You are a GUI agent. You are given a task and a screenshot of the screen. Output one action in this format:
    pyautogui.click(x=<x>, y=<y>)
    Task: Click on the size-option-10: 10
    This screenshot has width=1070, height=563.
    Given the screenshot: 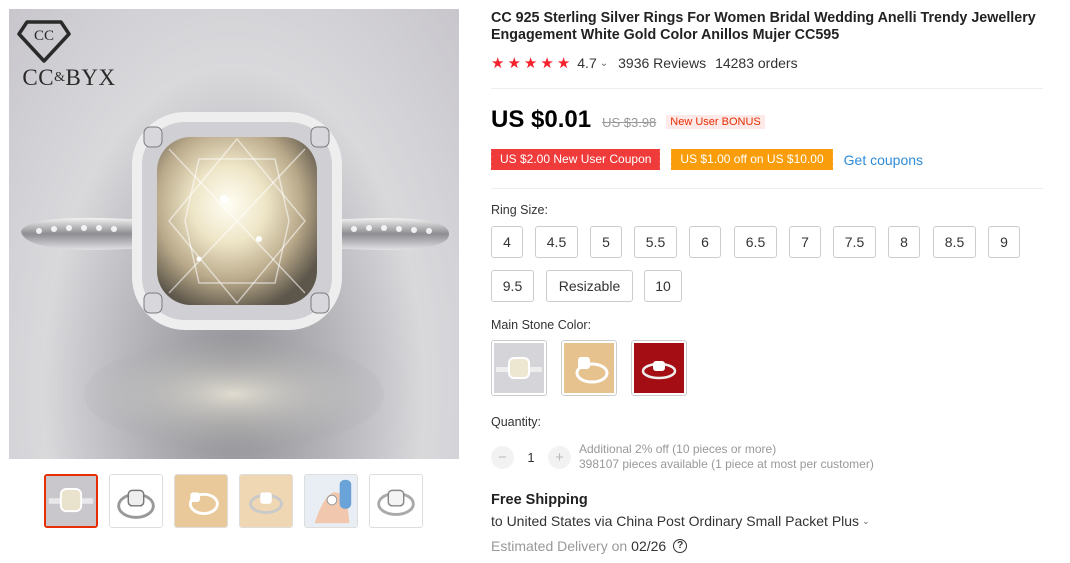 What is the action you would take?
    pyautogui.click(x=663, y=286)
    